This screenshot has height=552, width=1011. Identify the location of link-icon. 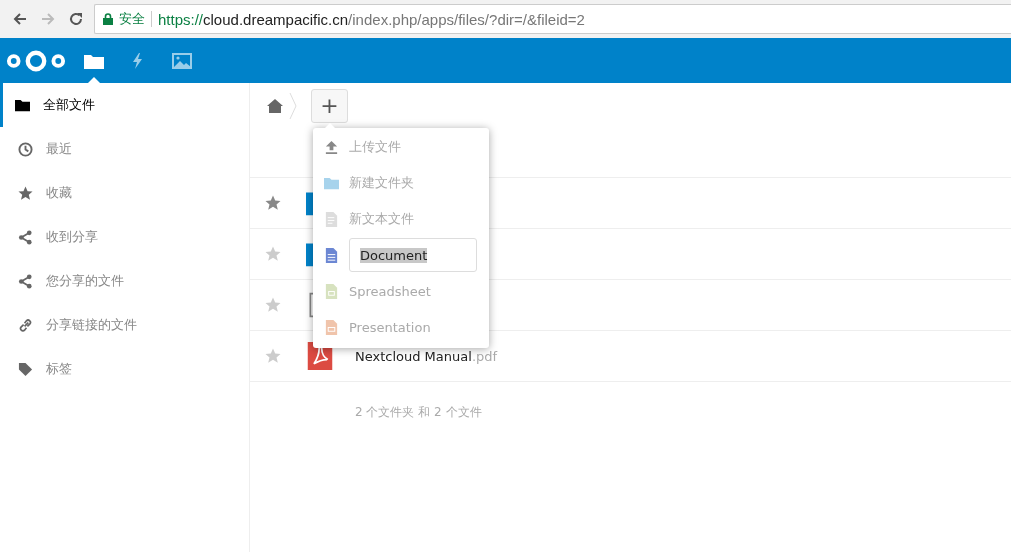
(25, 325).